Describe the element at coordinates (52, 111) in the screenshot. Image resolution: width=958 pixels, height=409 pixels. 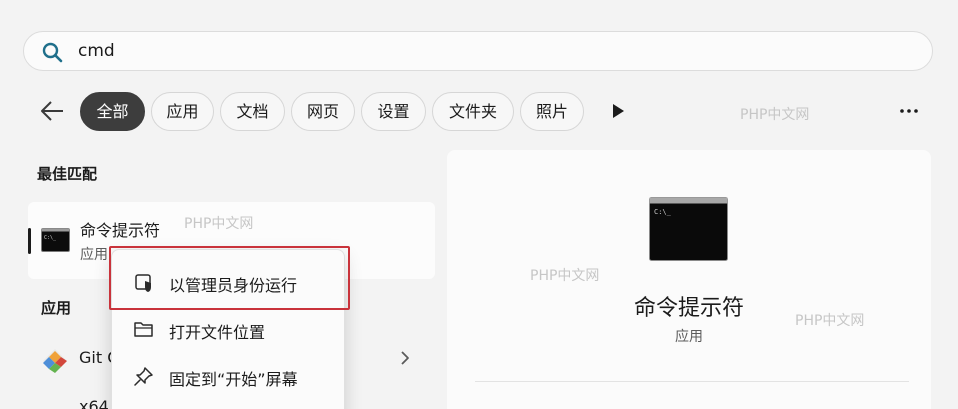
I see `back-arrow-icon` at that location.